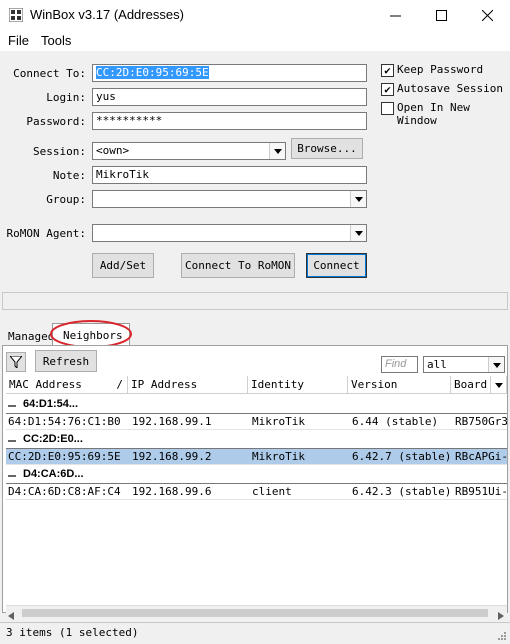 This screenshot has height=644, width=510. Describe the element at coordinates (64, 421) in the screenshot. I see `cell-mac: 64:D1:54:76:C1:B0` at that location.